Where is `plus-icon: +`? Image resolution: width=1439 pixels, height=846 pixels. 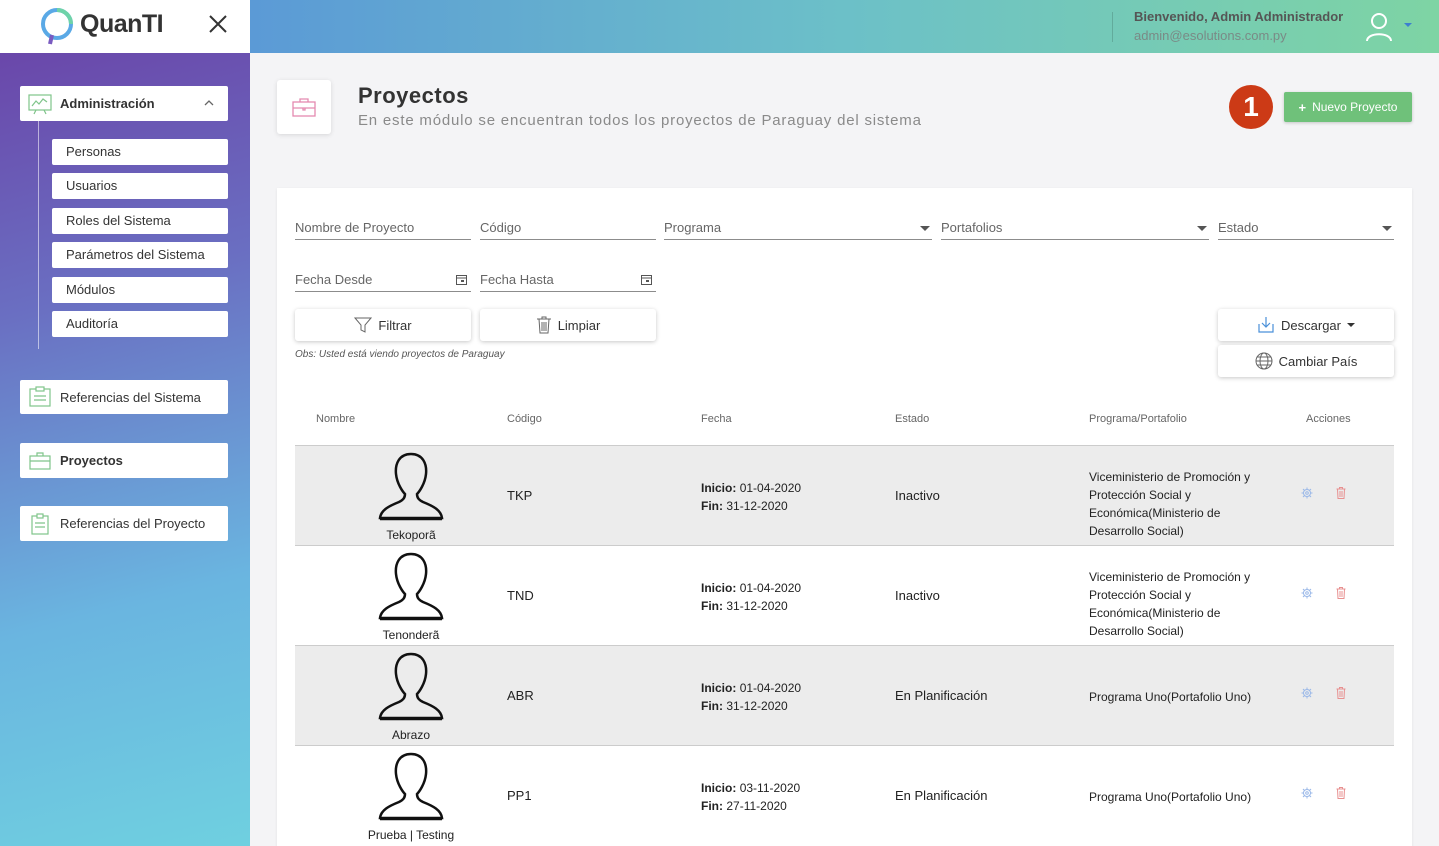 plus-icon: + is located at coordinates (1302, 107).